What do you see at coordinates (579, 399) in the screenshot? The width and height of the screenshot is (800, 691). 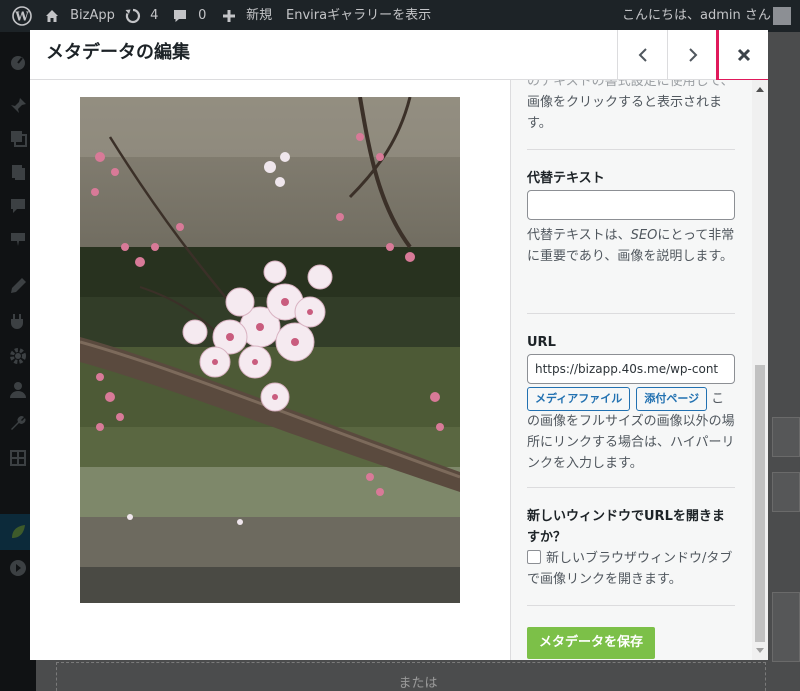 I see `media-file-button: メディアファイル` at bounding box center [579, 399].